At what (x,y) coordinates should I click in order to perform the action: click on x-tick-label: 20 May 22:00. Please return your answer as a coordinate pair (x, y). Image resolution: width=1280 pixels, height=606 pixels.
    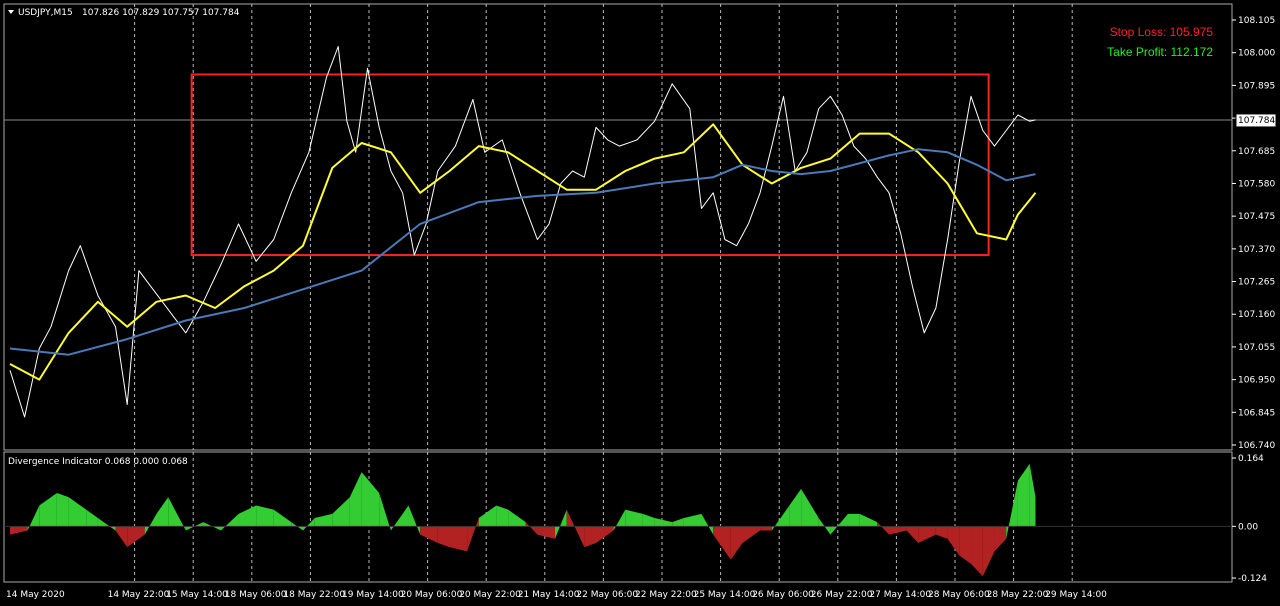
    Looking at the image, I should click on (490, 595).